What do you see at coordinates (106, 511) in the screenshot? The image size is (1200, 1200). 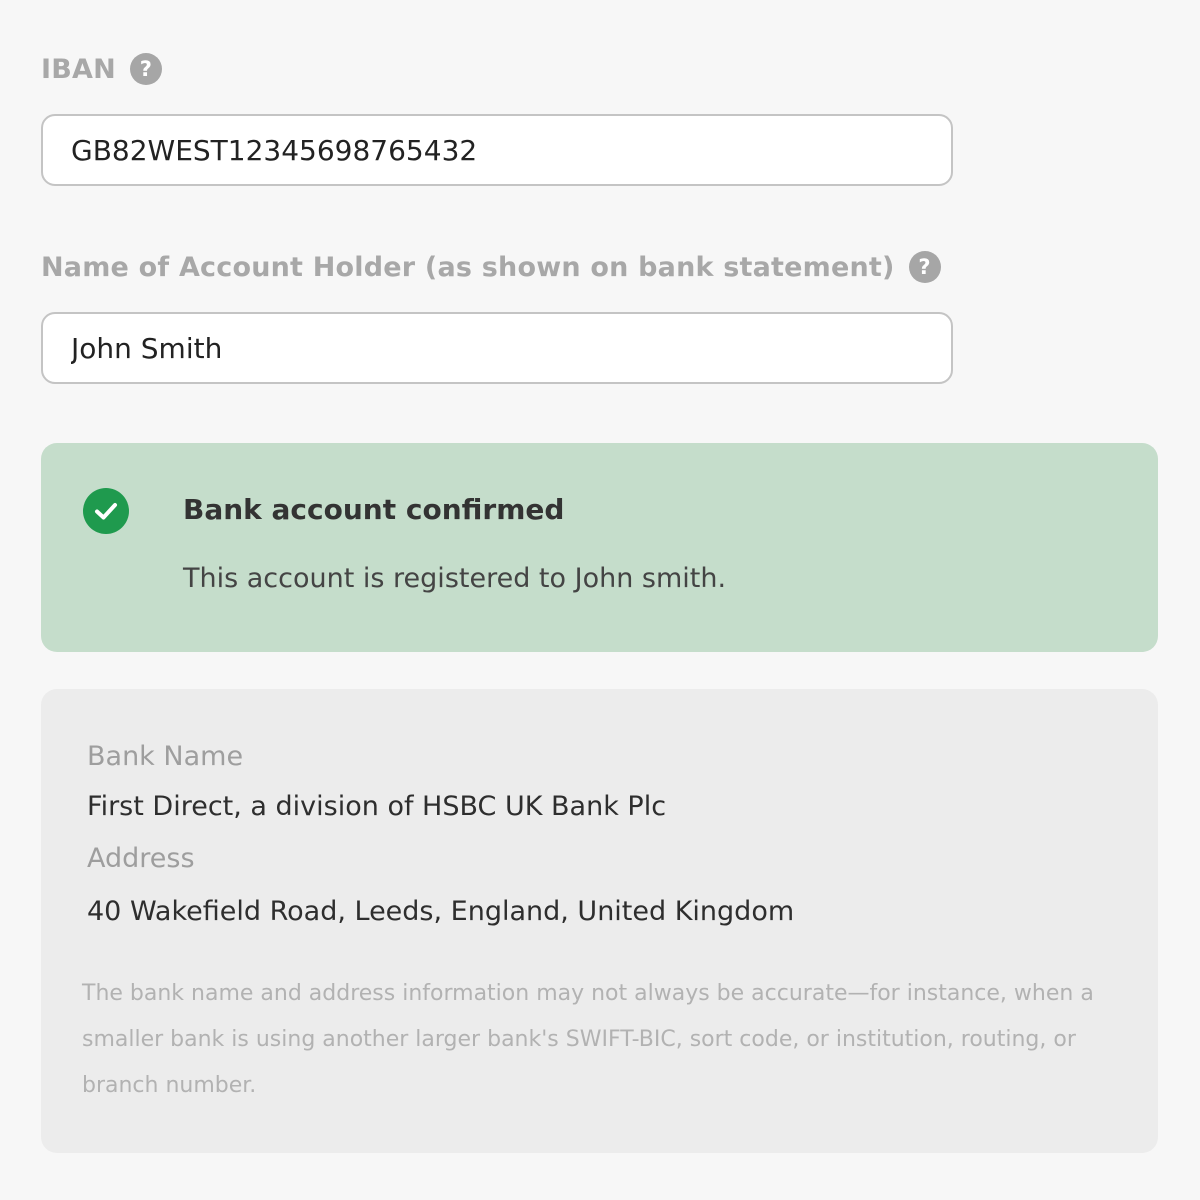 I see `check-circle-icon` at bounding box center [106, 511].